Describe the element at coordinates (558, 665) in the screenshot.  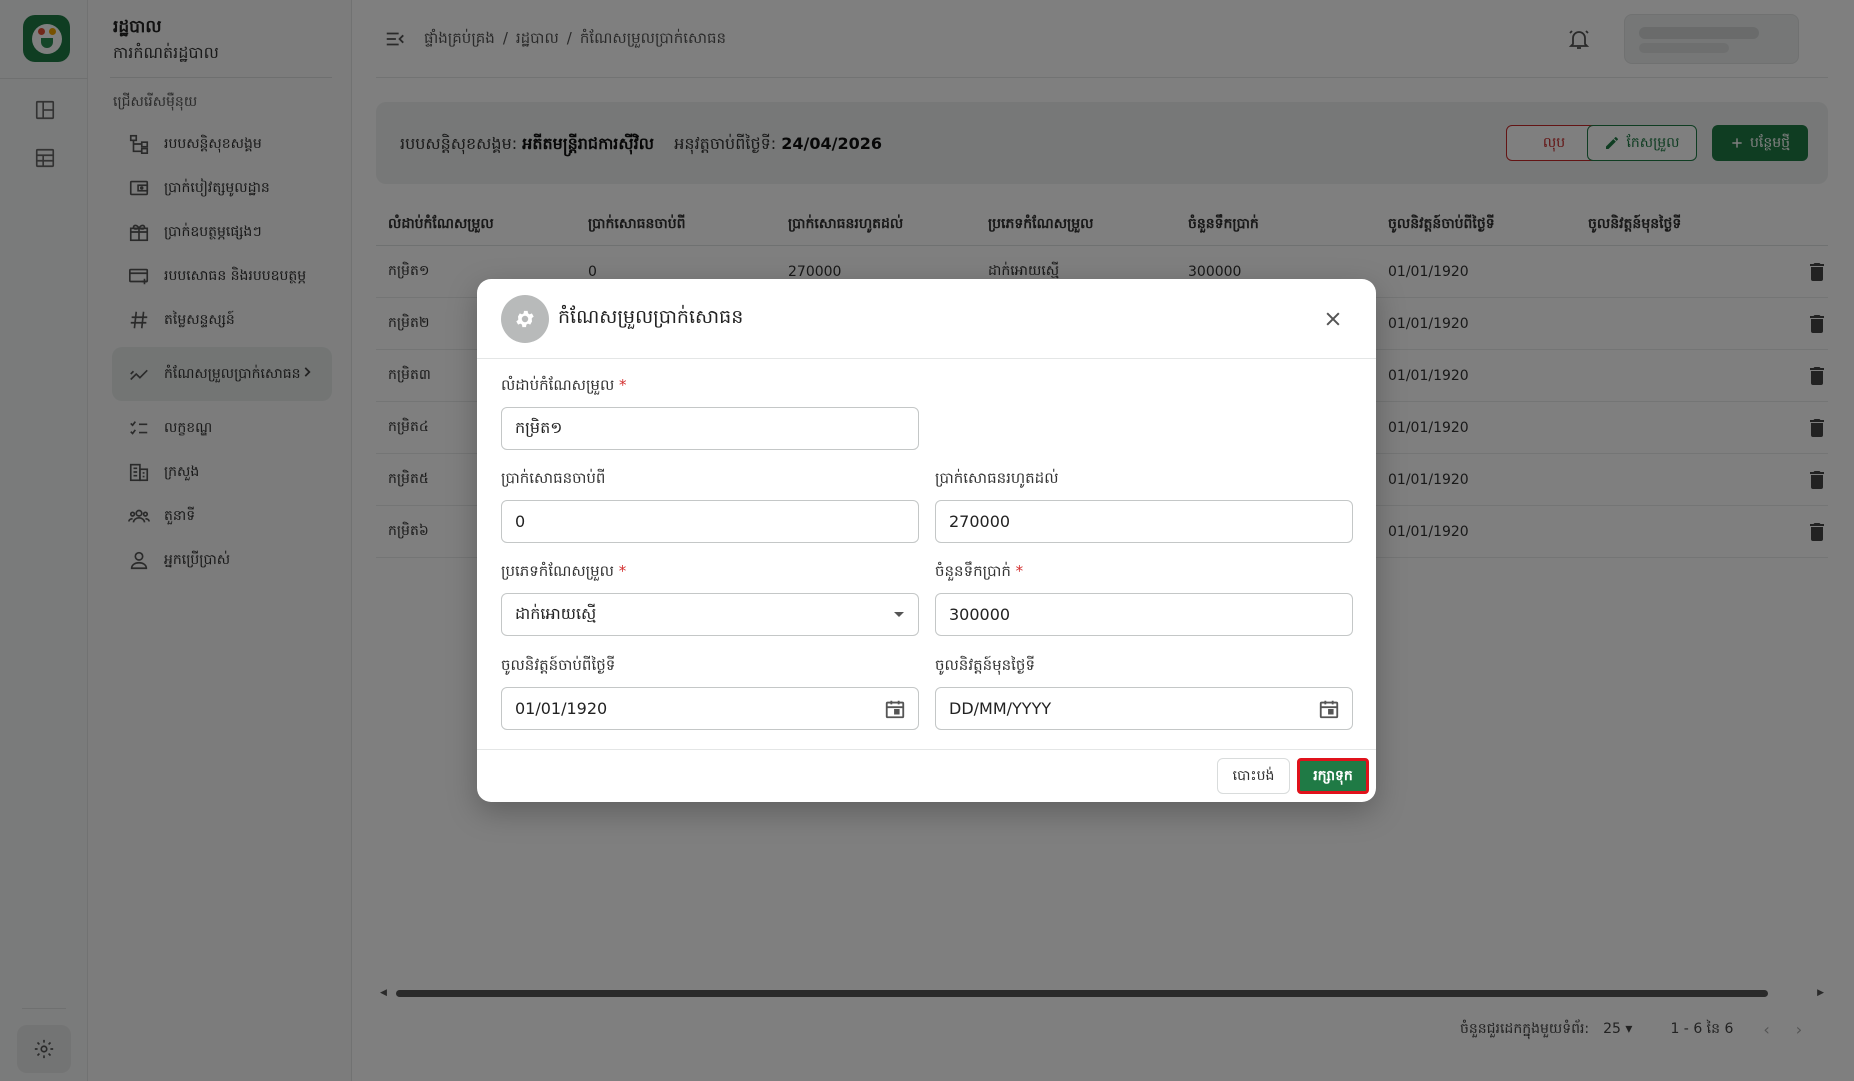
I see `retire-from-label: ចូលនិវត្តន៍ចាប់ពីថ្ងៃទី` at that location.